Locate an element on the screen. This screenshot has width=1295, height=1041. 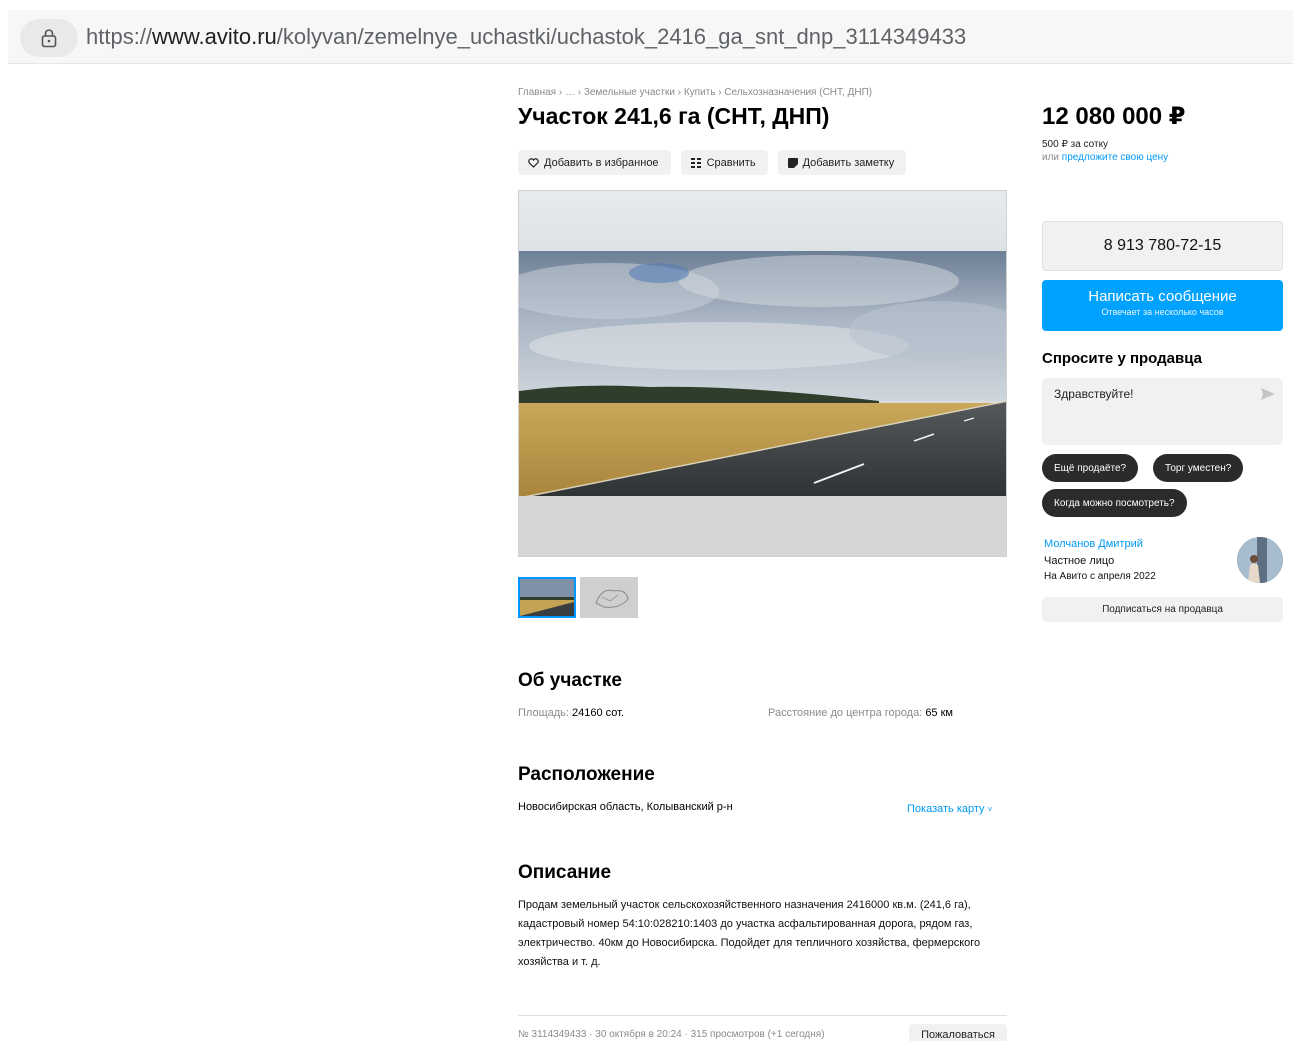
ask-seller-input is located at coordinates (1154, 394).